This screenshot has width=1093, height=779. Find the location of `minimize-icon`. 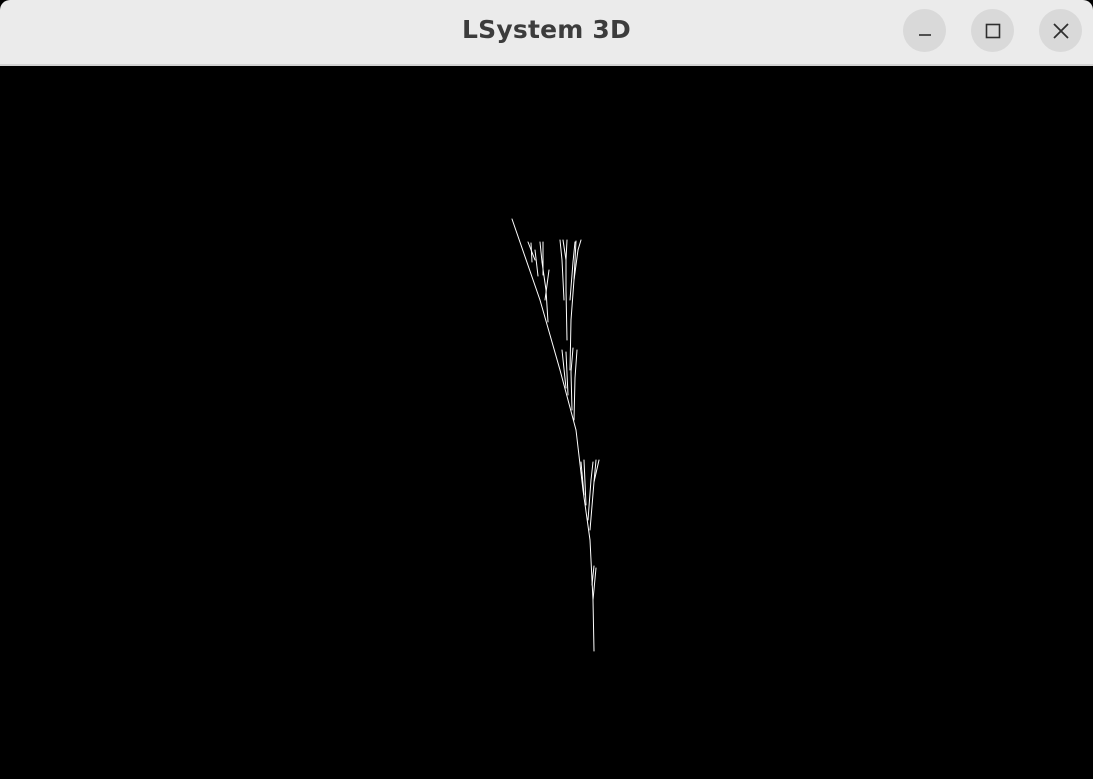

minimize-icon is located at coordinates (925, 31).